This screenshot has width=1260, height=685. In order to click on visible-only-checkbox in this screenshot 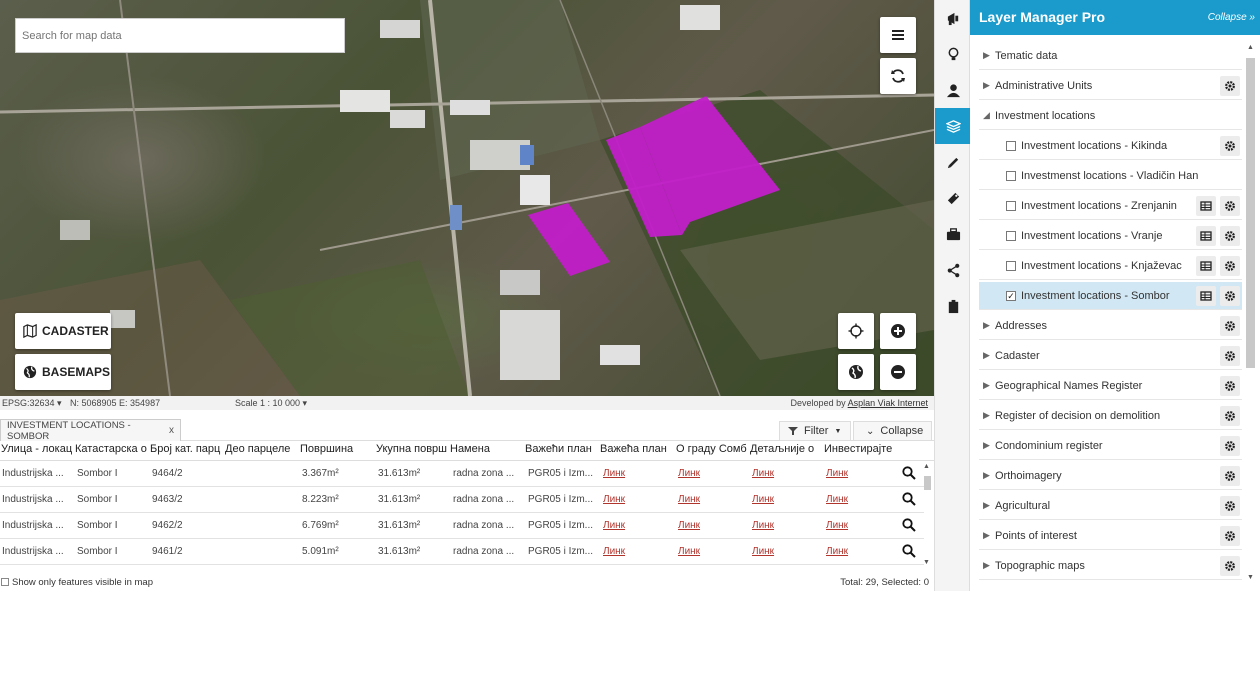, I will do `click(5, 582)`.